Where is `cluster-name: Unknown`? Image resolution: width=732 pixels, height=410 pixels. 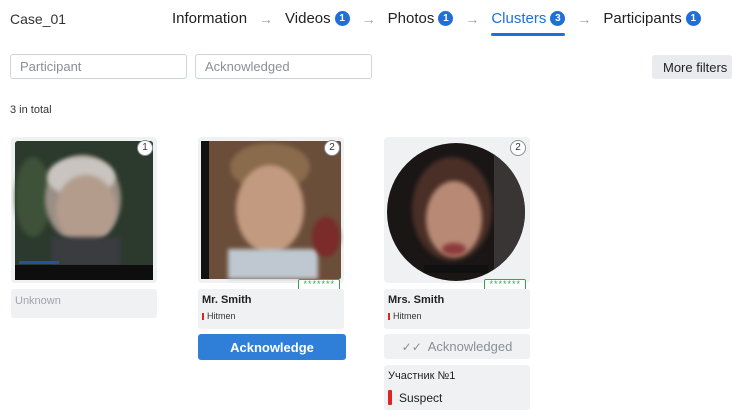 cluster-name: Unknown is located at coordinates (38, 301).